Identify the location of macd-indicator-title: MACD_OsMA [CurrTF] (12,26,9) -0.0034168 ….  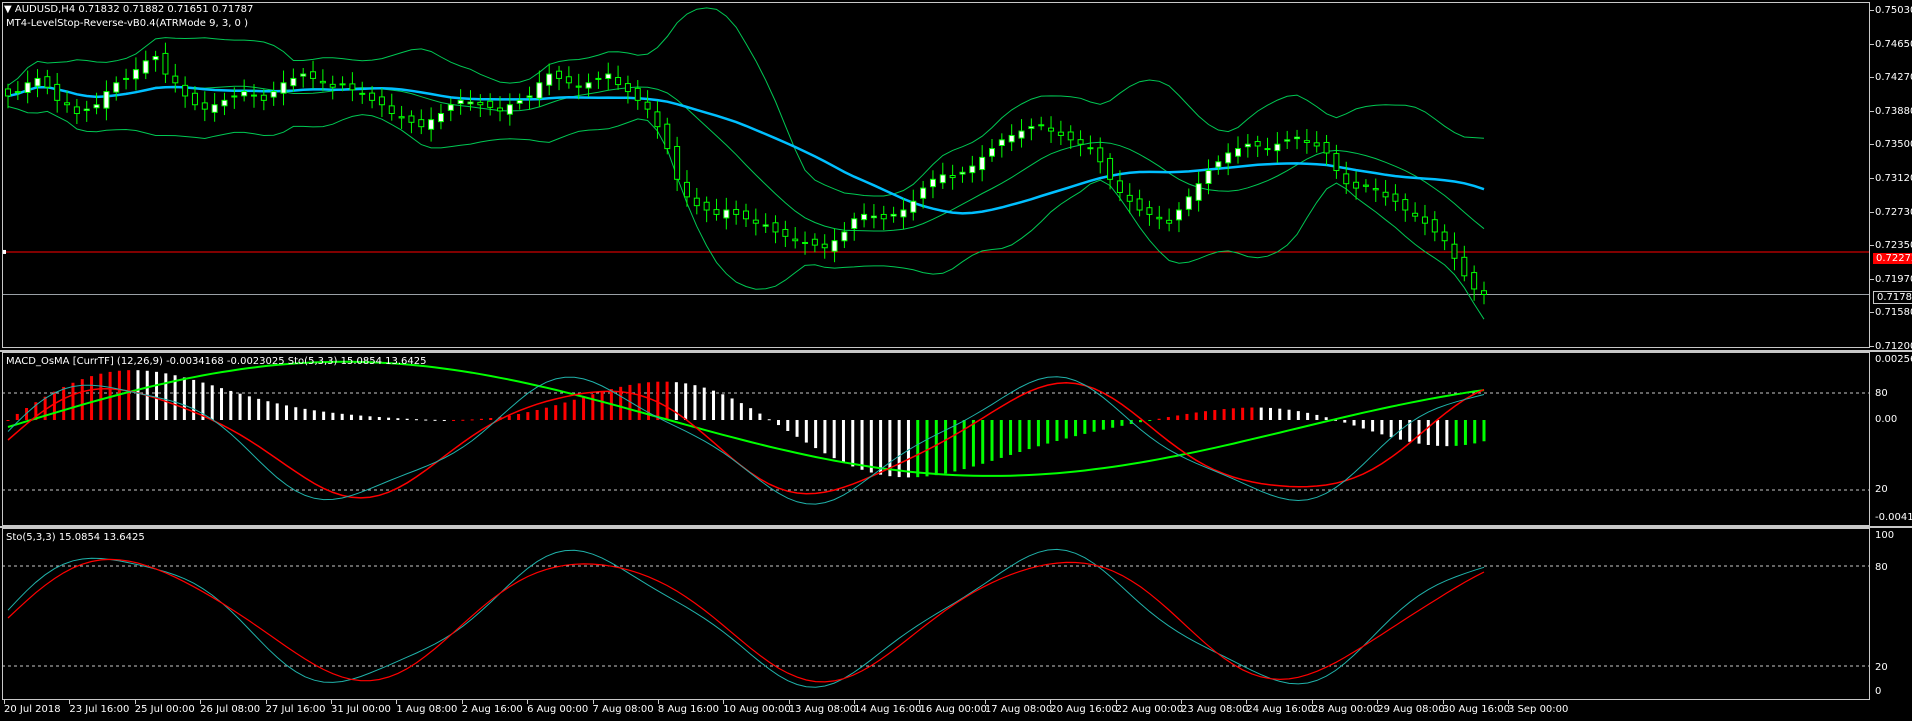
(216, 361).